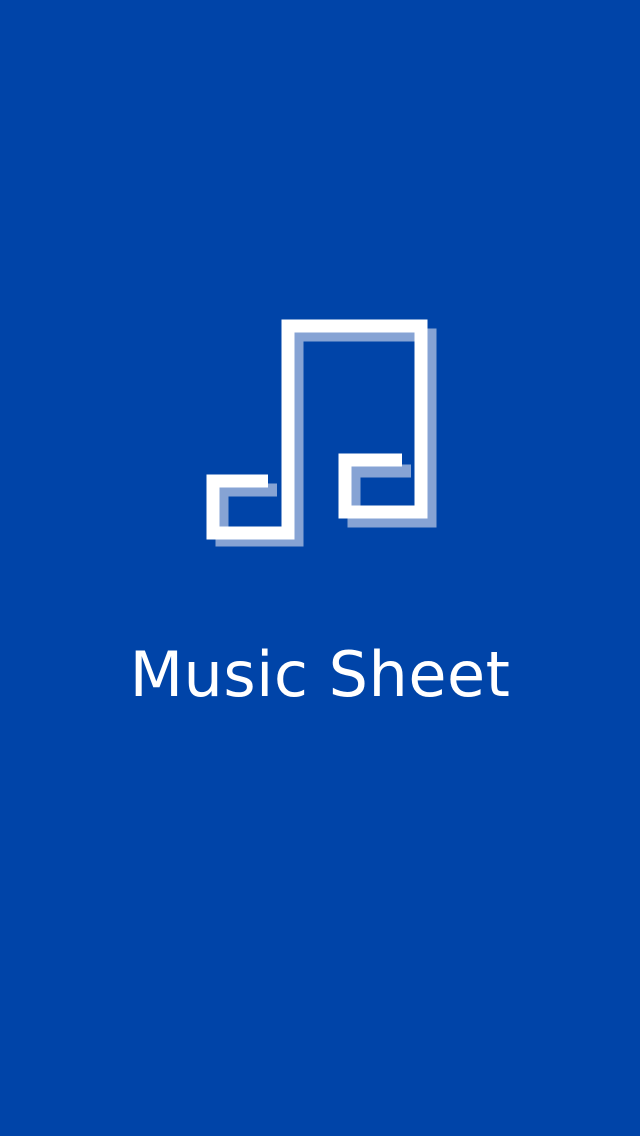  Describe the element at coordinates (317, 429) in the screenshot. I see `music-note-glyph` at that location.